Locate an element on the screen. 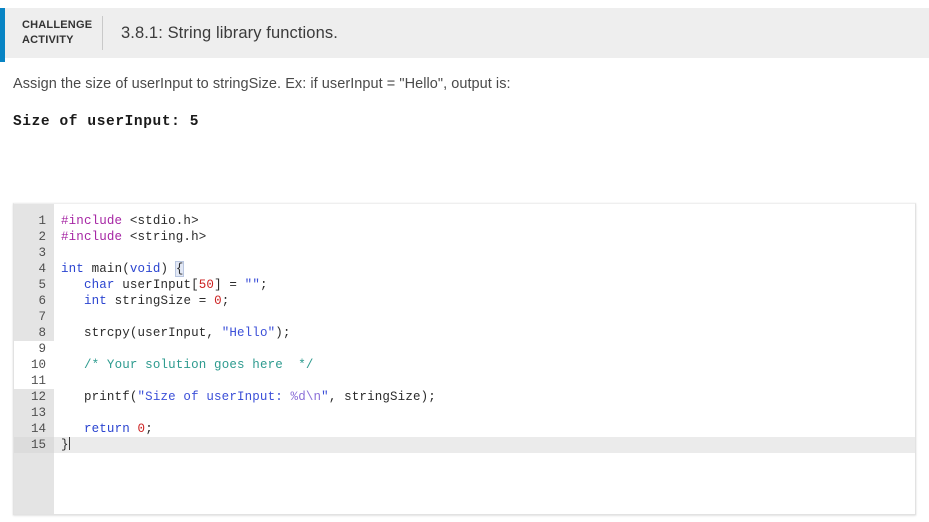 The height and width of the screenshot is (522, 929). code-token: ) is located at coordinates (168, 269).